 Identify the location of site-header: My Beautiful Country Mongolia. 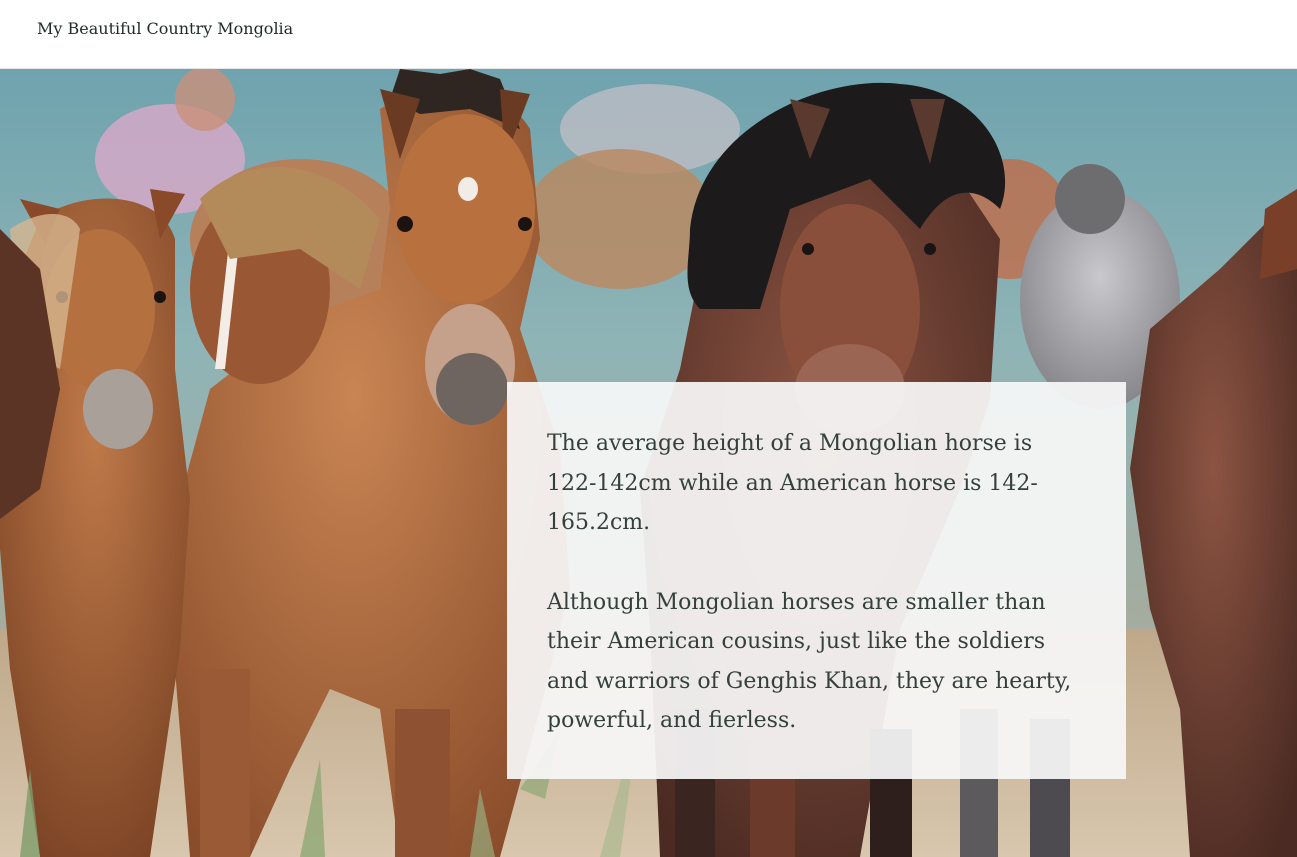
(648, 34).